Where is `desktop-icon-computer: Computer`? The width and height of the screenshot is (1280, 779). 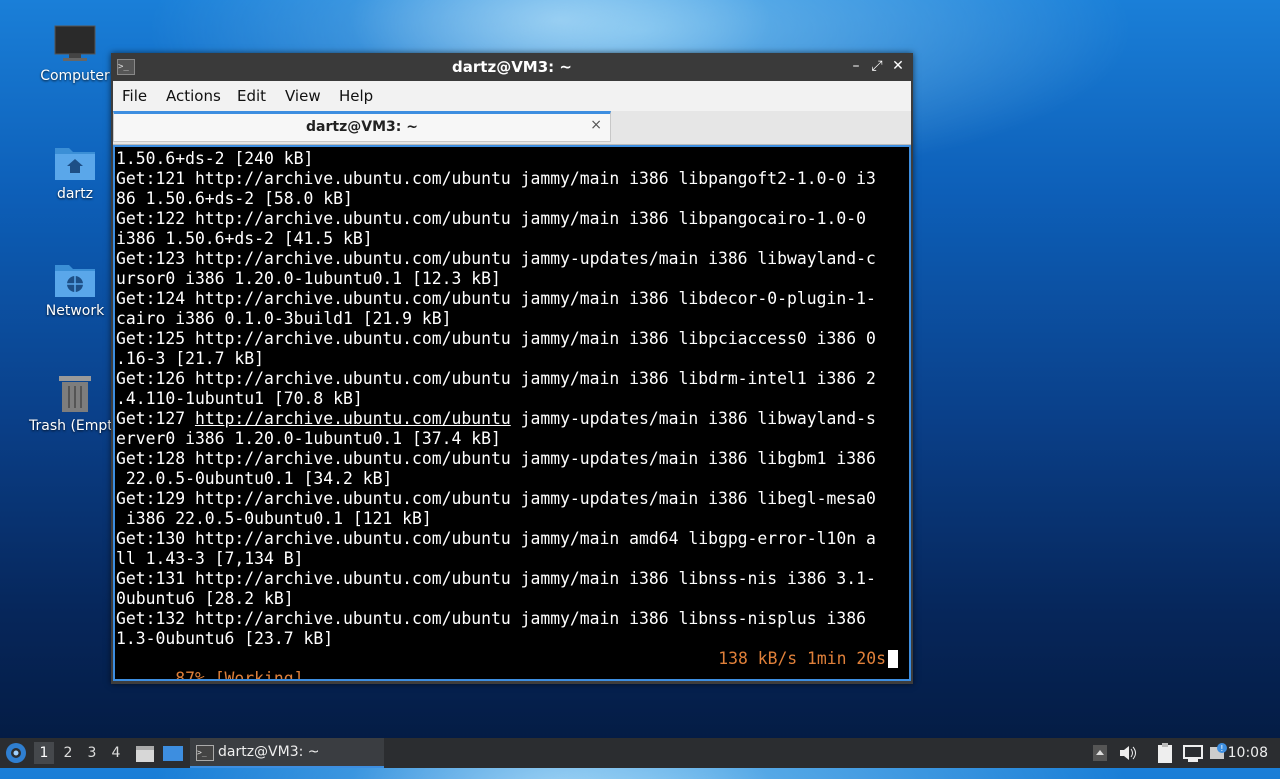 desktop-icon-computer: Computer is located at coordinates (75, 54).